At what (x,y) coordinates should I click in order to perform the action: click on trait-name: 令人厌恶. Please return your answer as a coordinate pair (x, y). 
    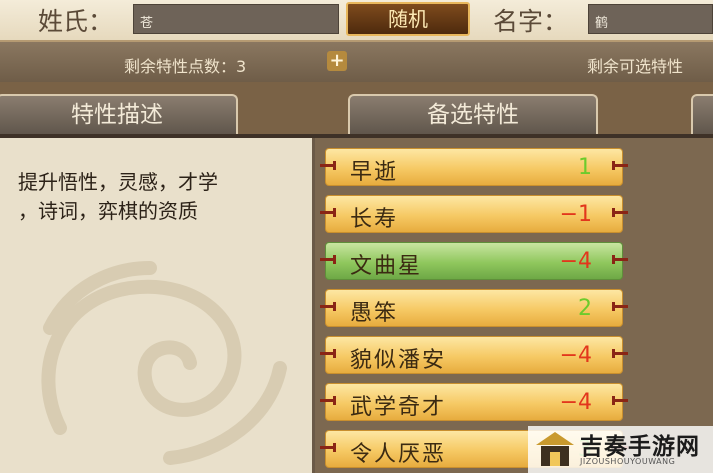
    Looking at the image, I should click on (398, 454).